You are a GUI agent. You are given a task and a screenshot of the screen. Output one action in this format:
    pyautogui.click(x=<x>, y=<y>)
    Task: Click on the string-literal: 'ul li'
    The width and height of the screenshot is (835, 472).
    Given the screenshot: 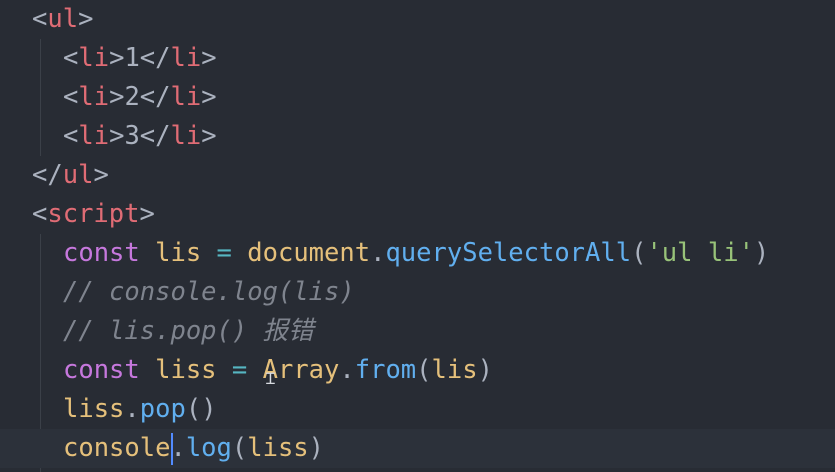 What is the action you would take?
    pyautogui.click(x=700, y=253)
    